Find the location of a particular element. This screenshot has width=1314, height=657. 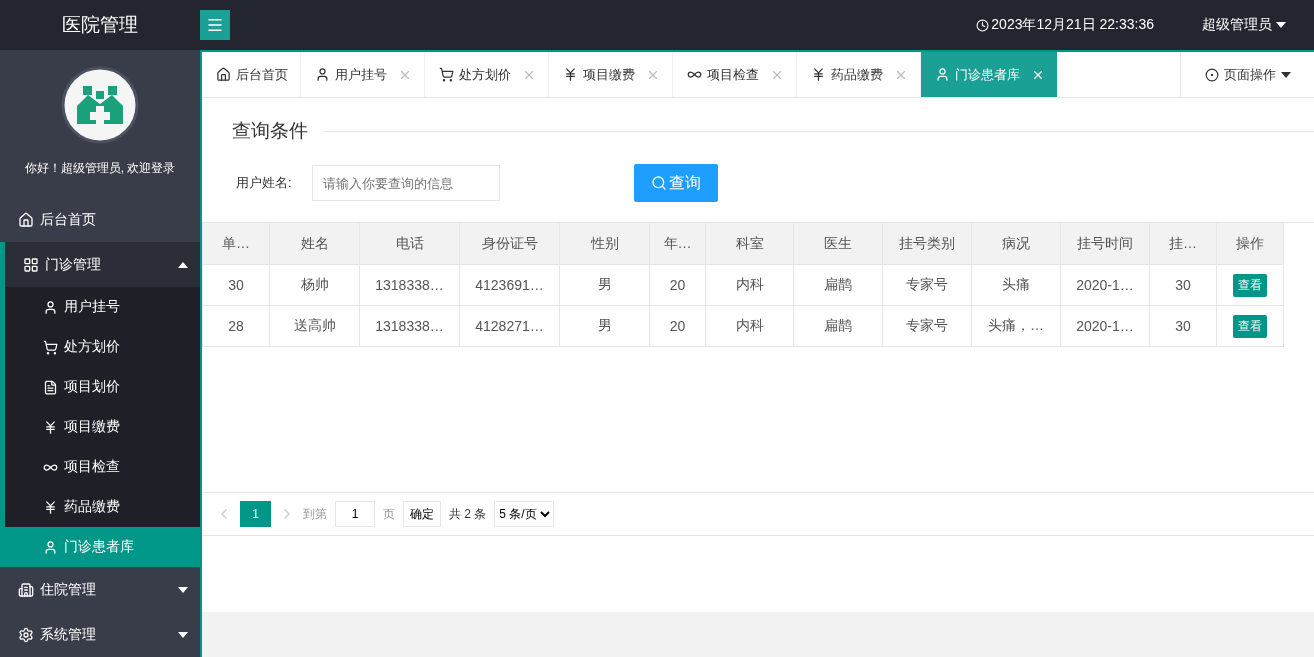

sidebar-item: 门诊患者库 is located at coordinates (102, 547).